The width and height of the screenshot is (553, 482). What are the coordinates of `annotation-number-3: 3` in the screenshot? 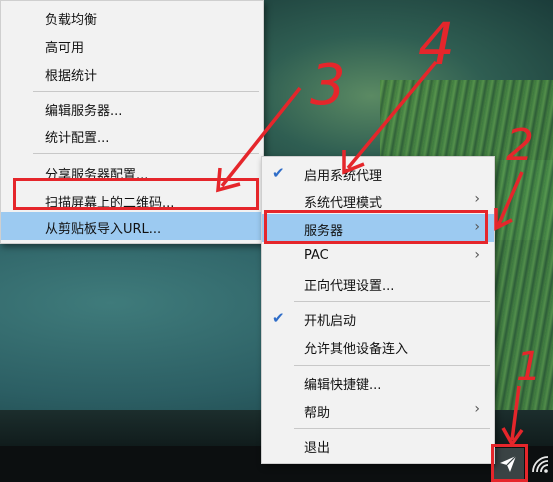 It's located at (328, 85).